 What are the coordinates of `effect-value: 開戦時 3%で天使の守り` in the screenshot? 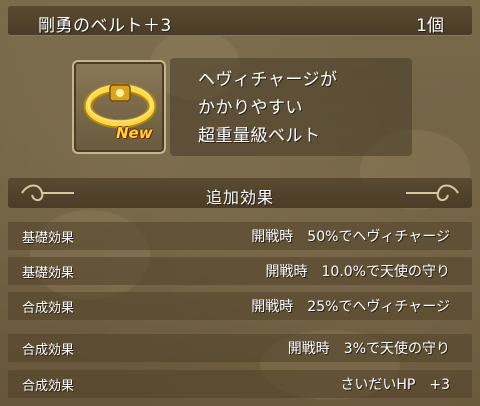 It's located at (368, 349).